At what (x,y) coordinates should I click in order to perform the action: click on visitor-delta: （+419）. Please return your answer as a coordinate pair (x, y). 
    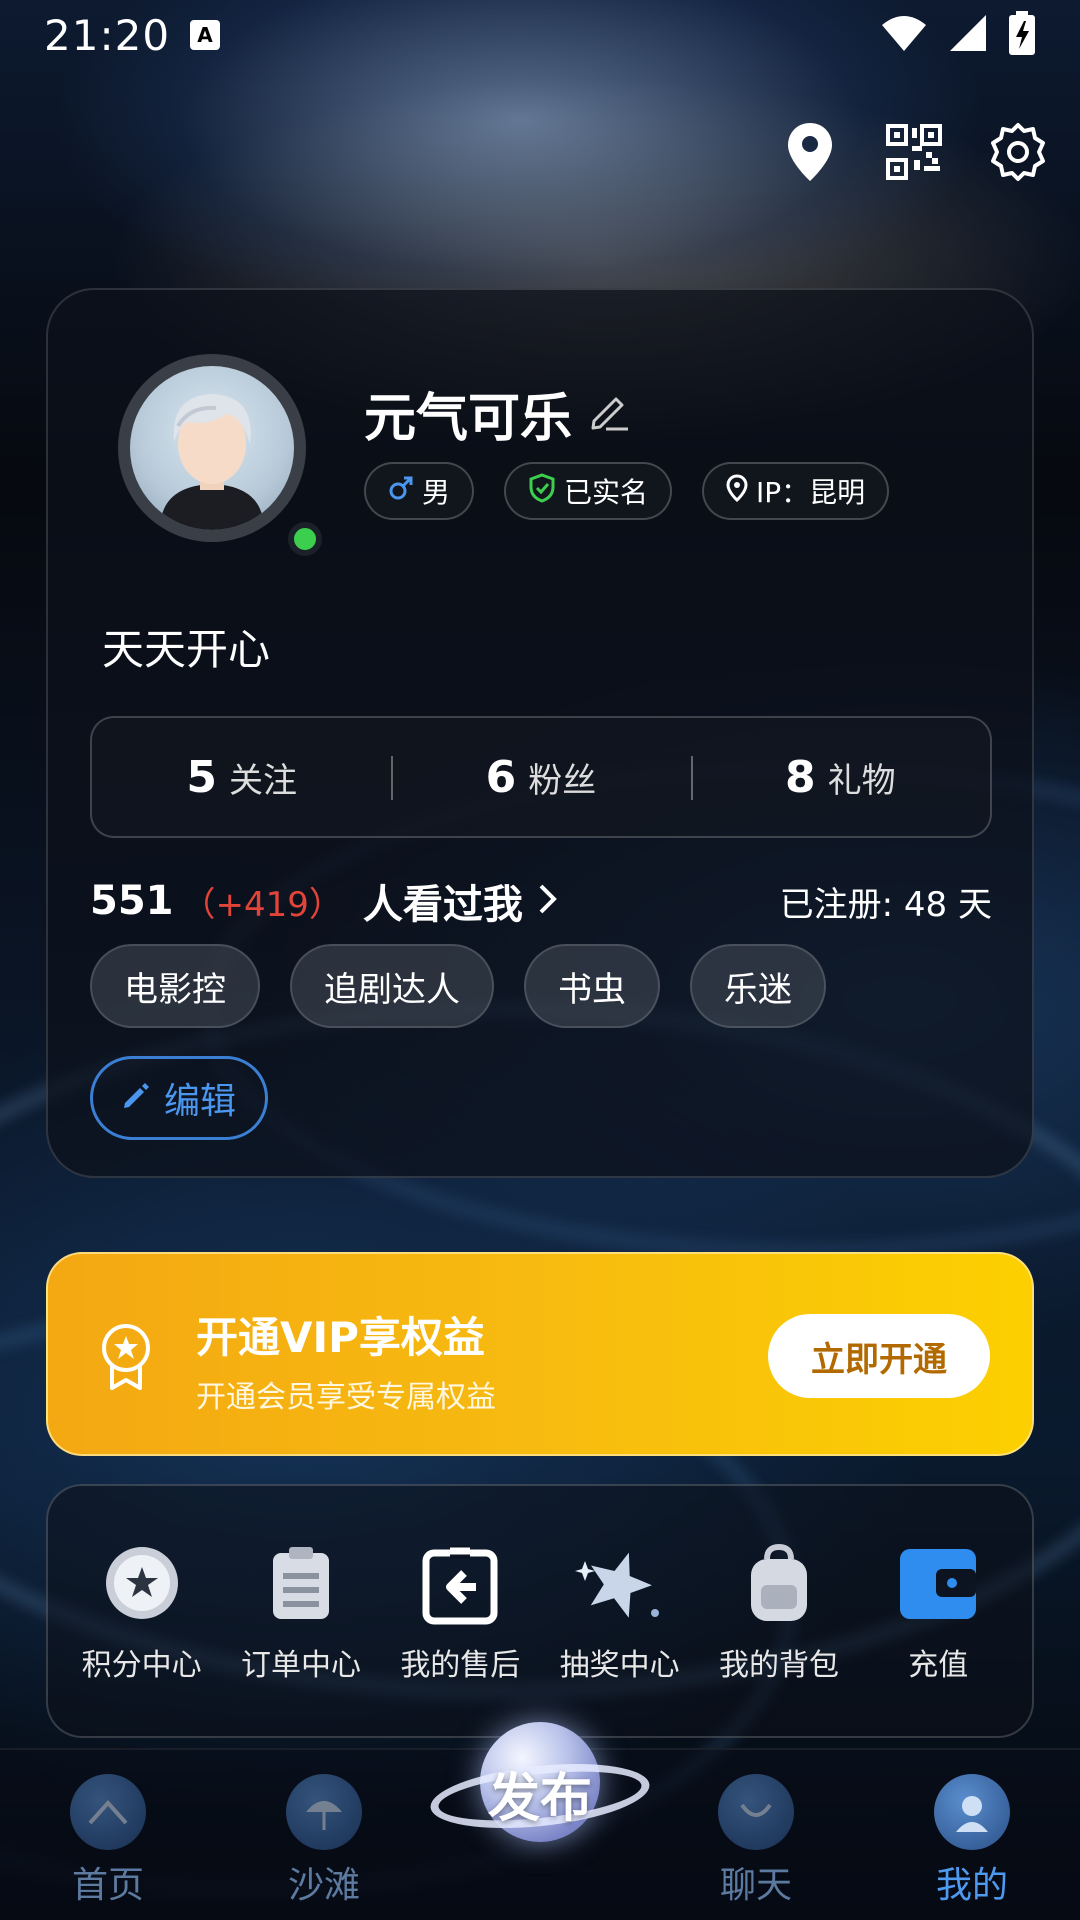
    Looking at the image, I should click on (262, 904).